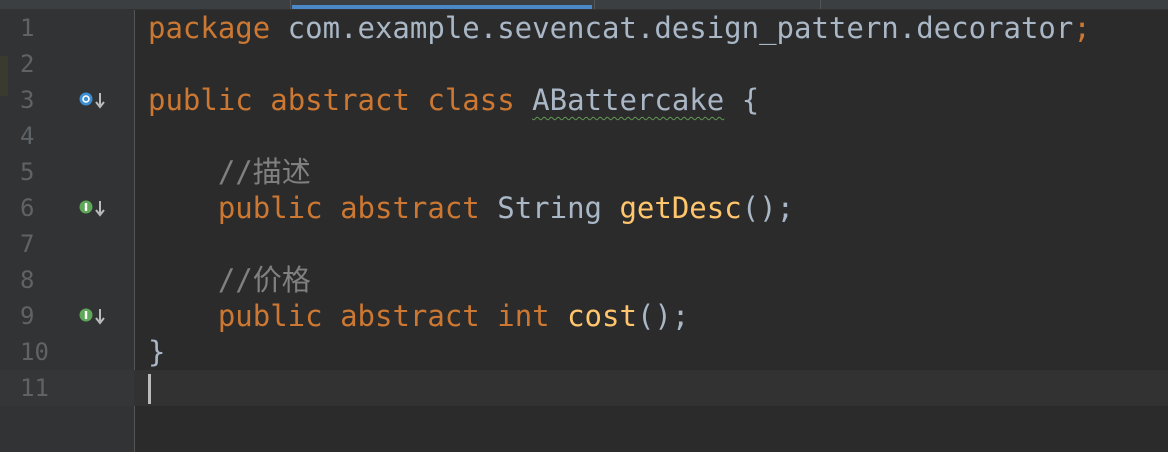  What do you see at coordinates (67, 100) in the screenshot?
I see `line-number-area: 3` at bounding box center [67, 100].